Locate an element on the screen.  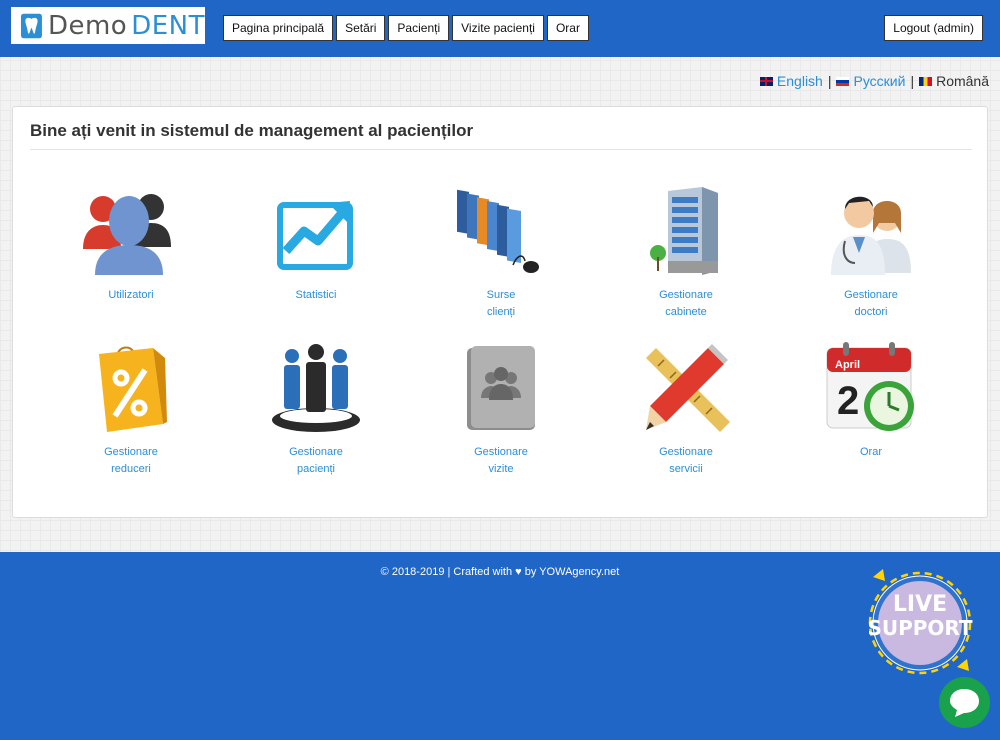
brand-logo: Demo DENT is located at coordinates (108, 25).